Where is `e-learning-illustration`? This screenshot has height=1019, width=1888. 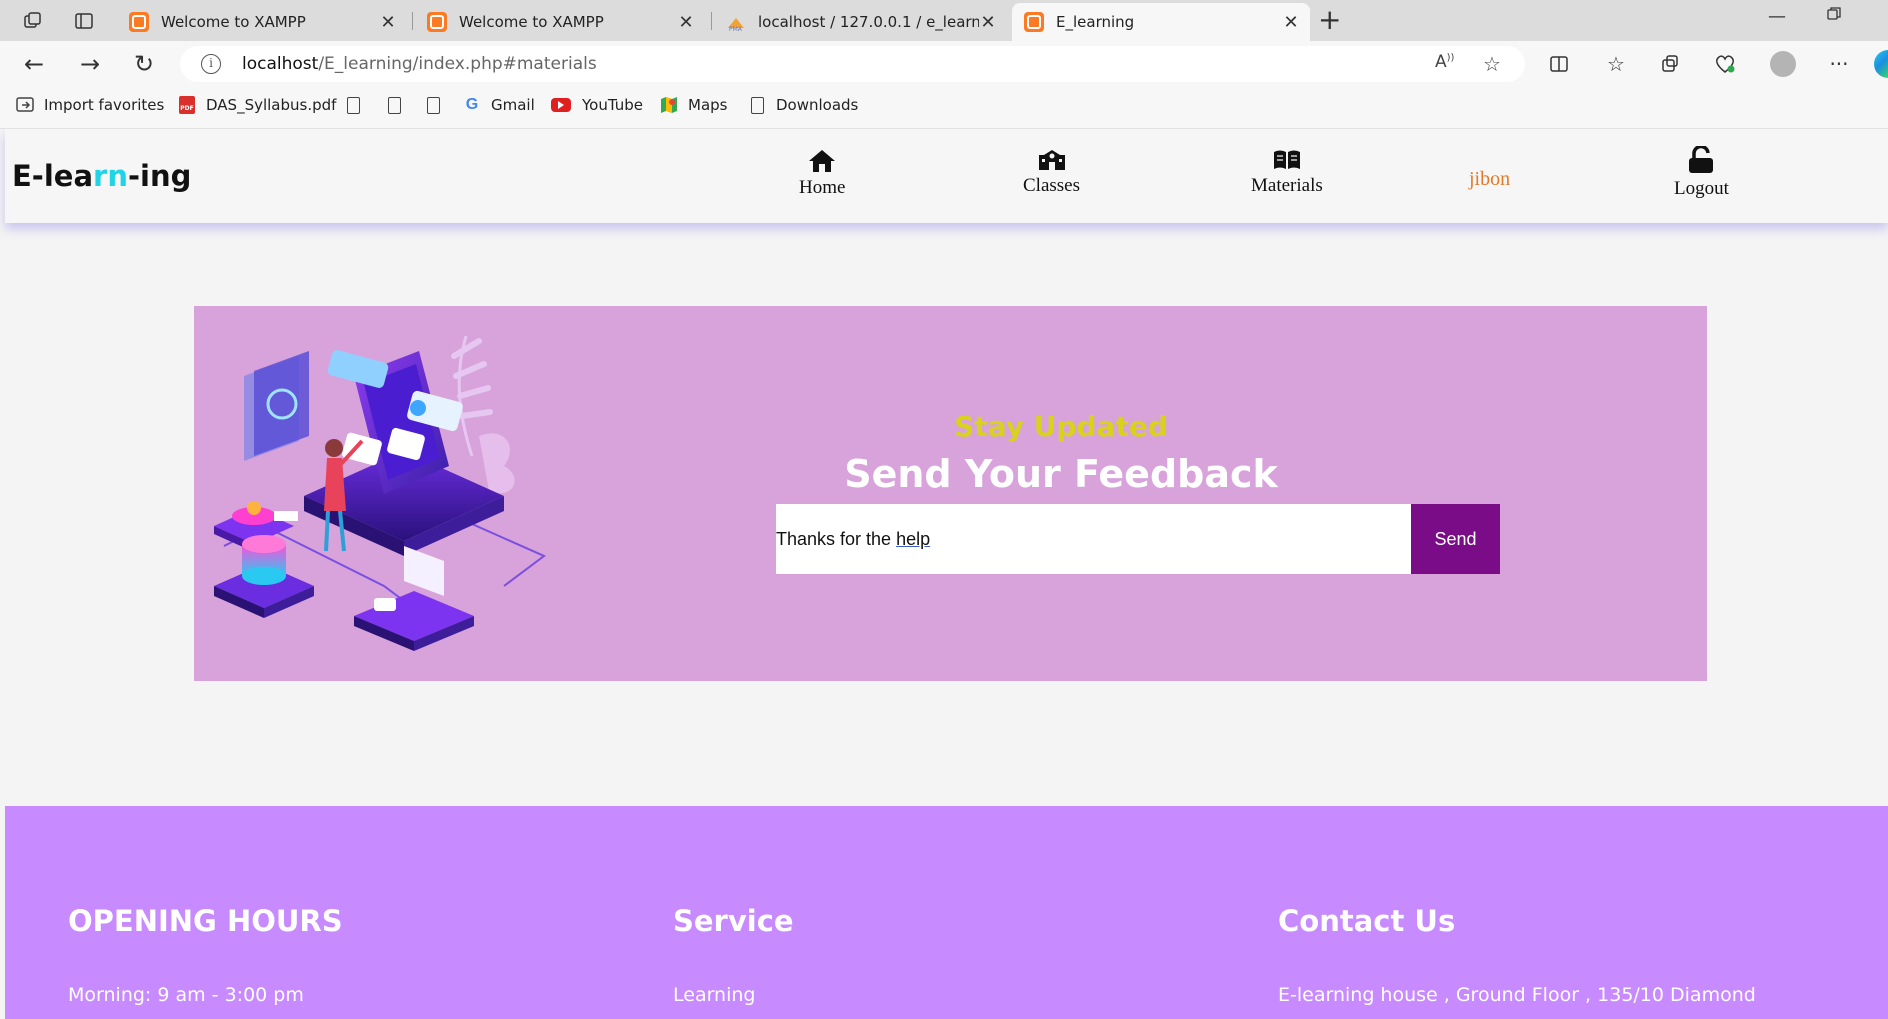
e-learning-illustration is located at coordinates (380, 493).